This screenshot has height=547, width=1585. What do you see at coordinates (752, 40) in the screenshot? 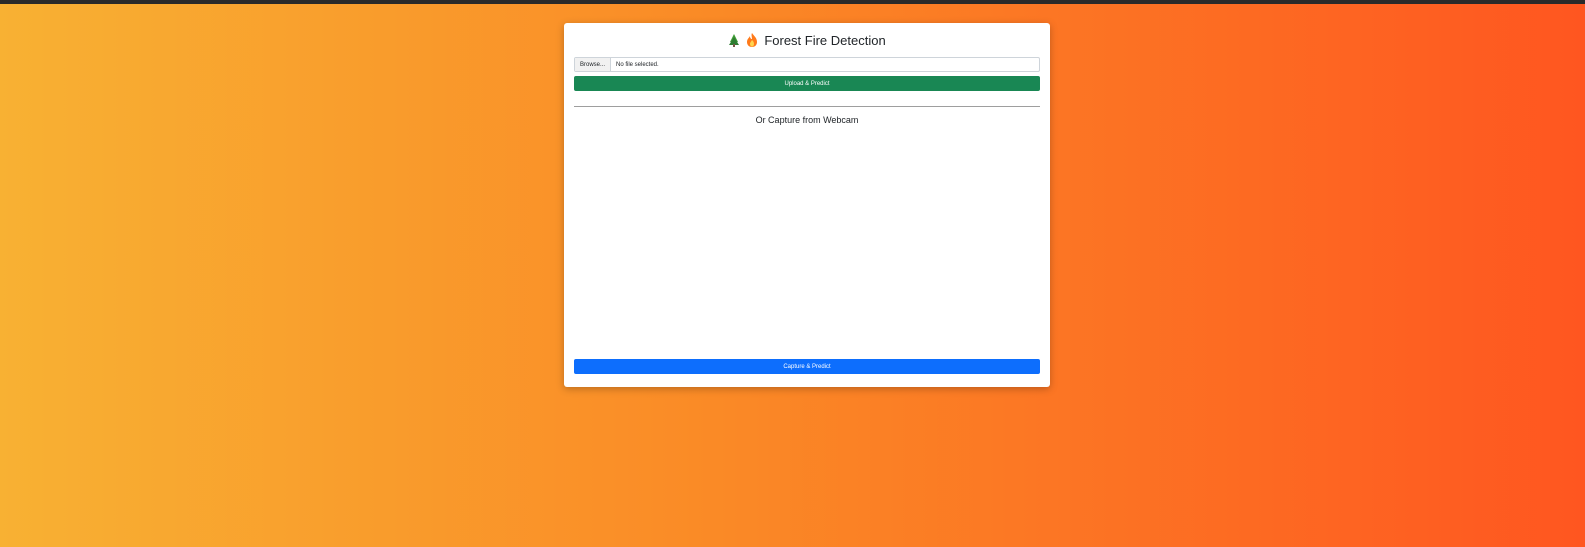
I see `fire-icon` at bounding box center [752, 40].